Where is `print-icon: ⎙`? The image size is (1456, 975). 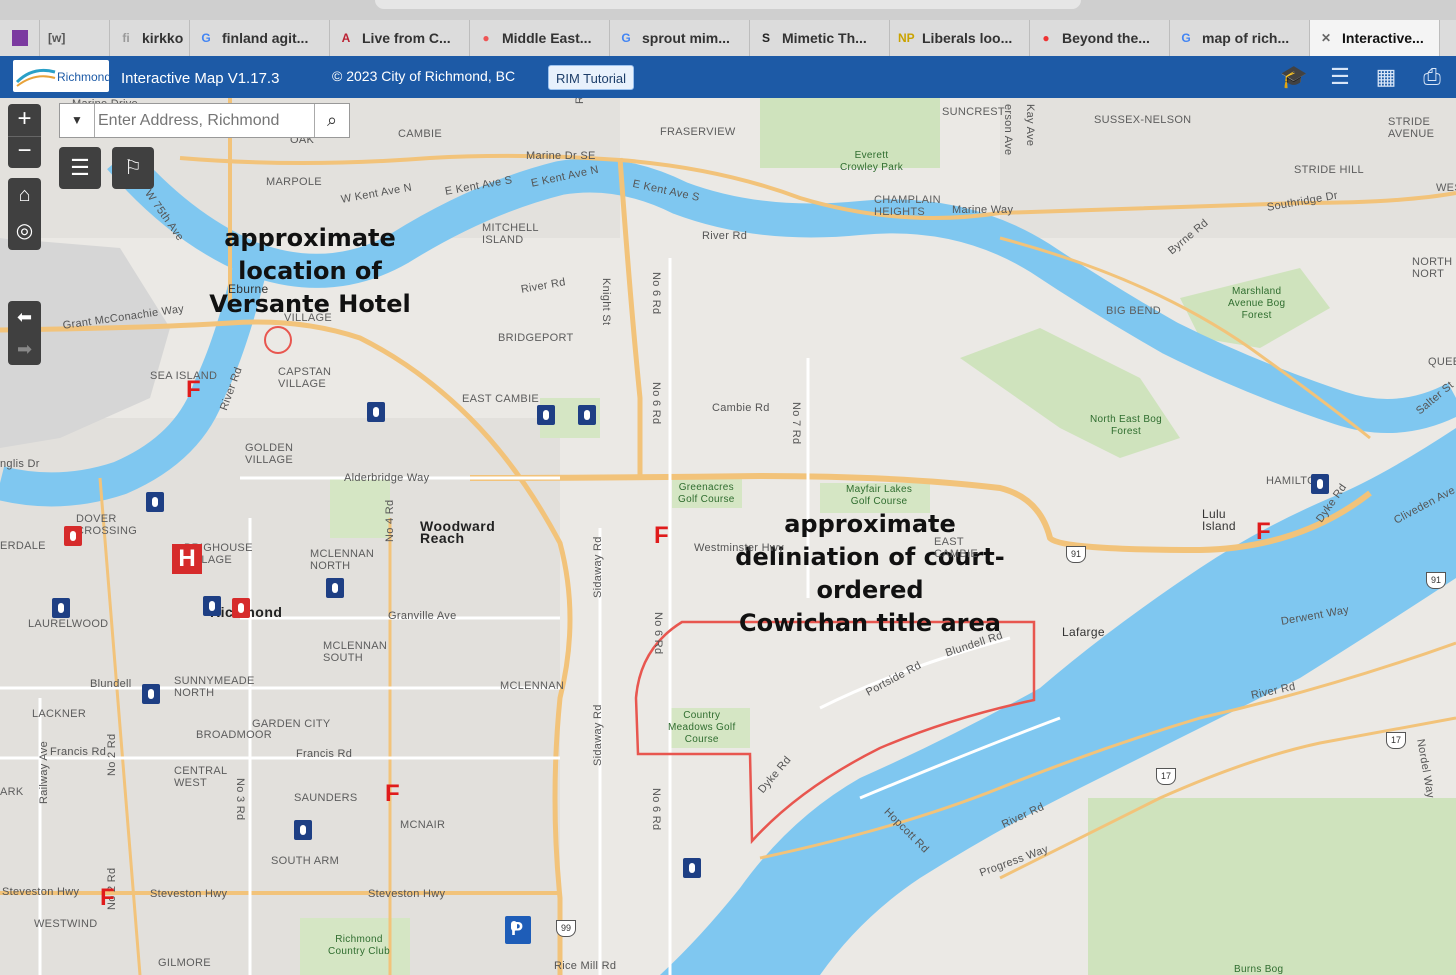
print-icon: ⎙ is located at coordinates (1432, 77).